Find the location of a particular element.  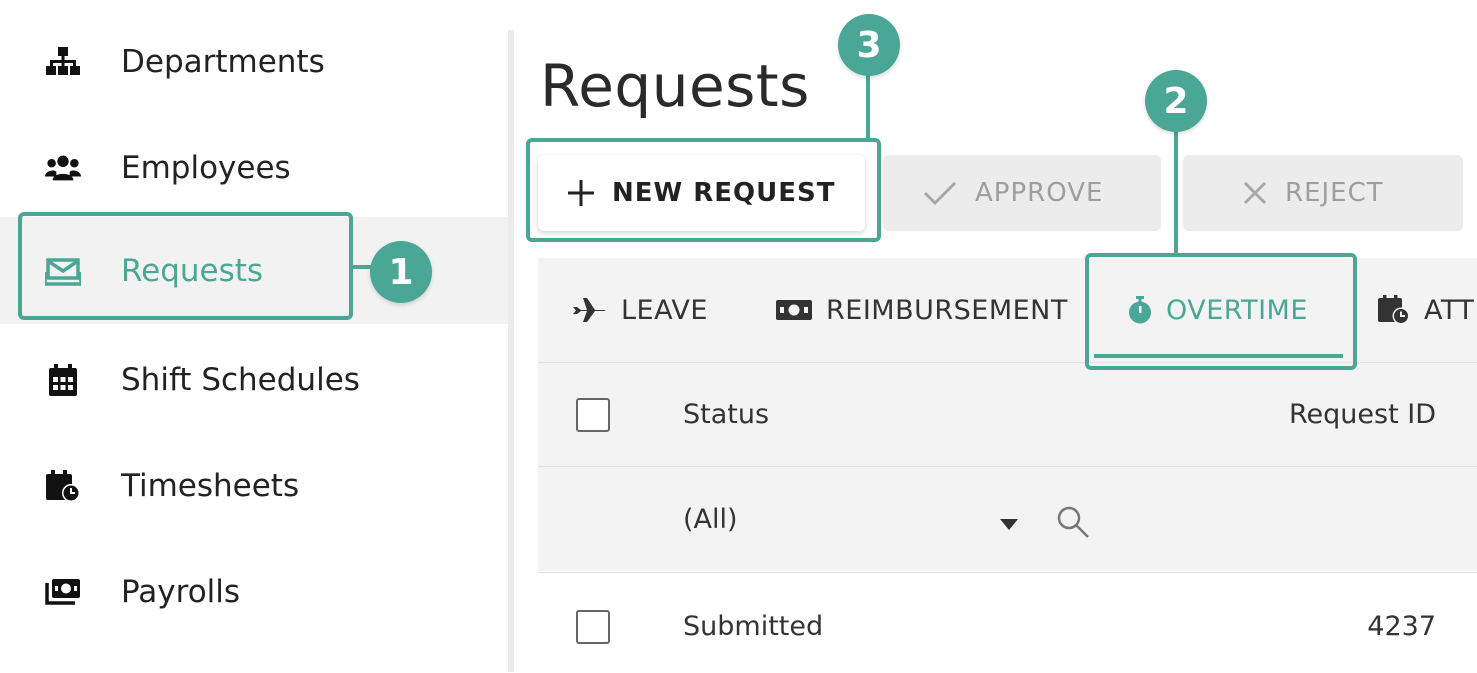

callout-badge-2: 2 is located at coordinates (1176, 101).